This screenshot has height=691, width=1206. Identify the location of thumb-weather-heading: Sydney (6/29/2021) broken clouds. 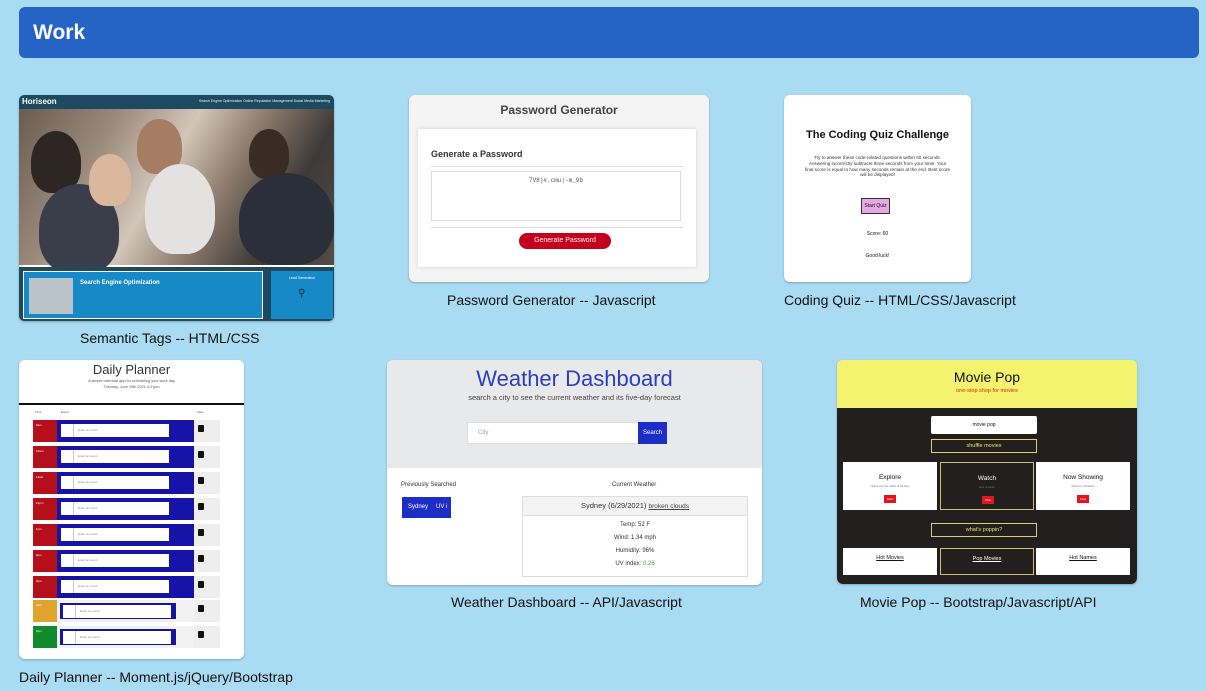
(635, 506).